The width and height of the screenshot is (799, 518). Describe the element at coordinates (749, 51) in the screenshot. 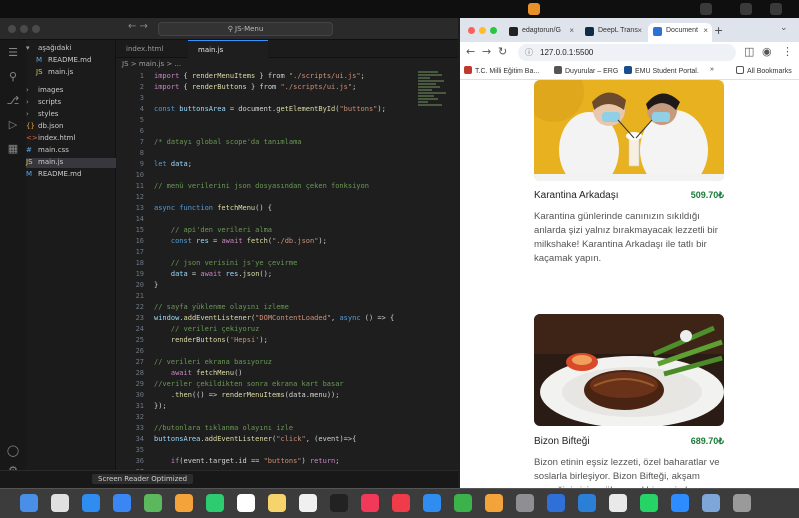

I see `sidebar-icon: ◫` at that location.